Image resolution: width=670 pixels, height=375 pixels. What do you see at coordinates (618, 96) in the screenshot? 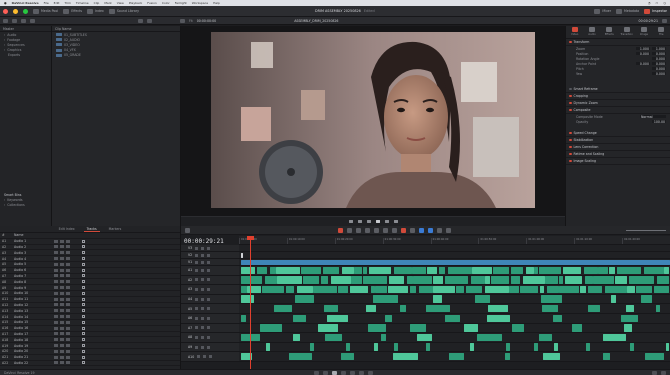
I see `section-cropping: Cropping` at bounding box center [618, 96].